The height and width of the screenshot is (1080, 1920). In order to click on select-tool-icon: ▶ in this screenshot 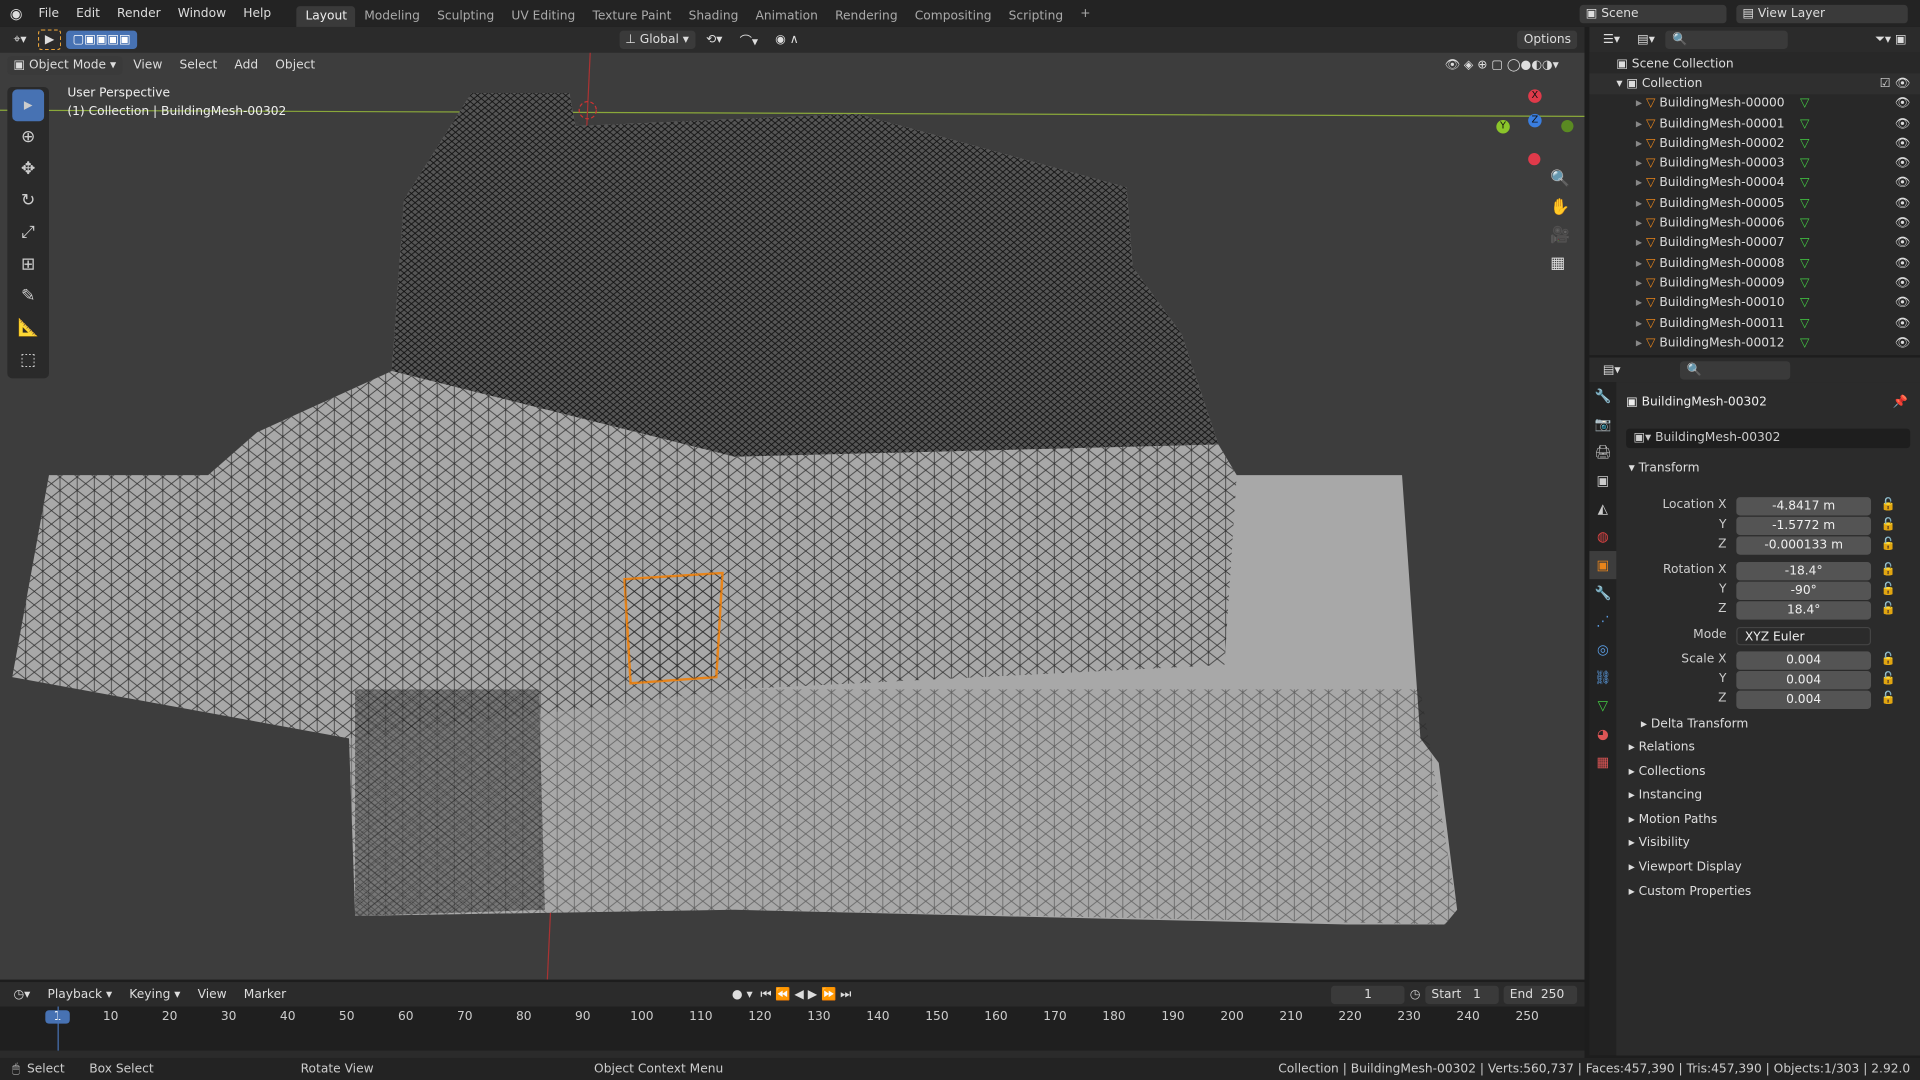, I will do `click(49, 40)`.